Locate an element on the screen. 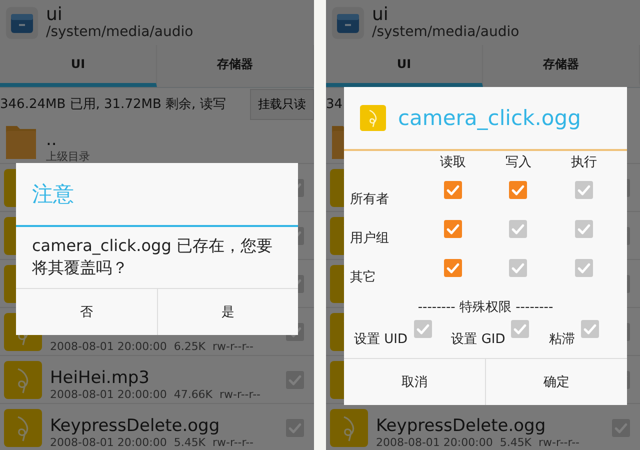 This screenshot has width=640, height=450. mount-read-only-button: 挂载只读 is located at coordinates (282, 104).